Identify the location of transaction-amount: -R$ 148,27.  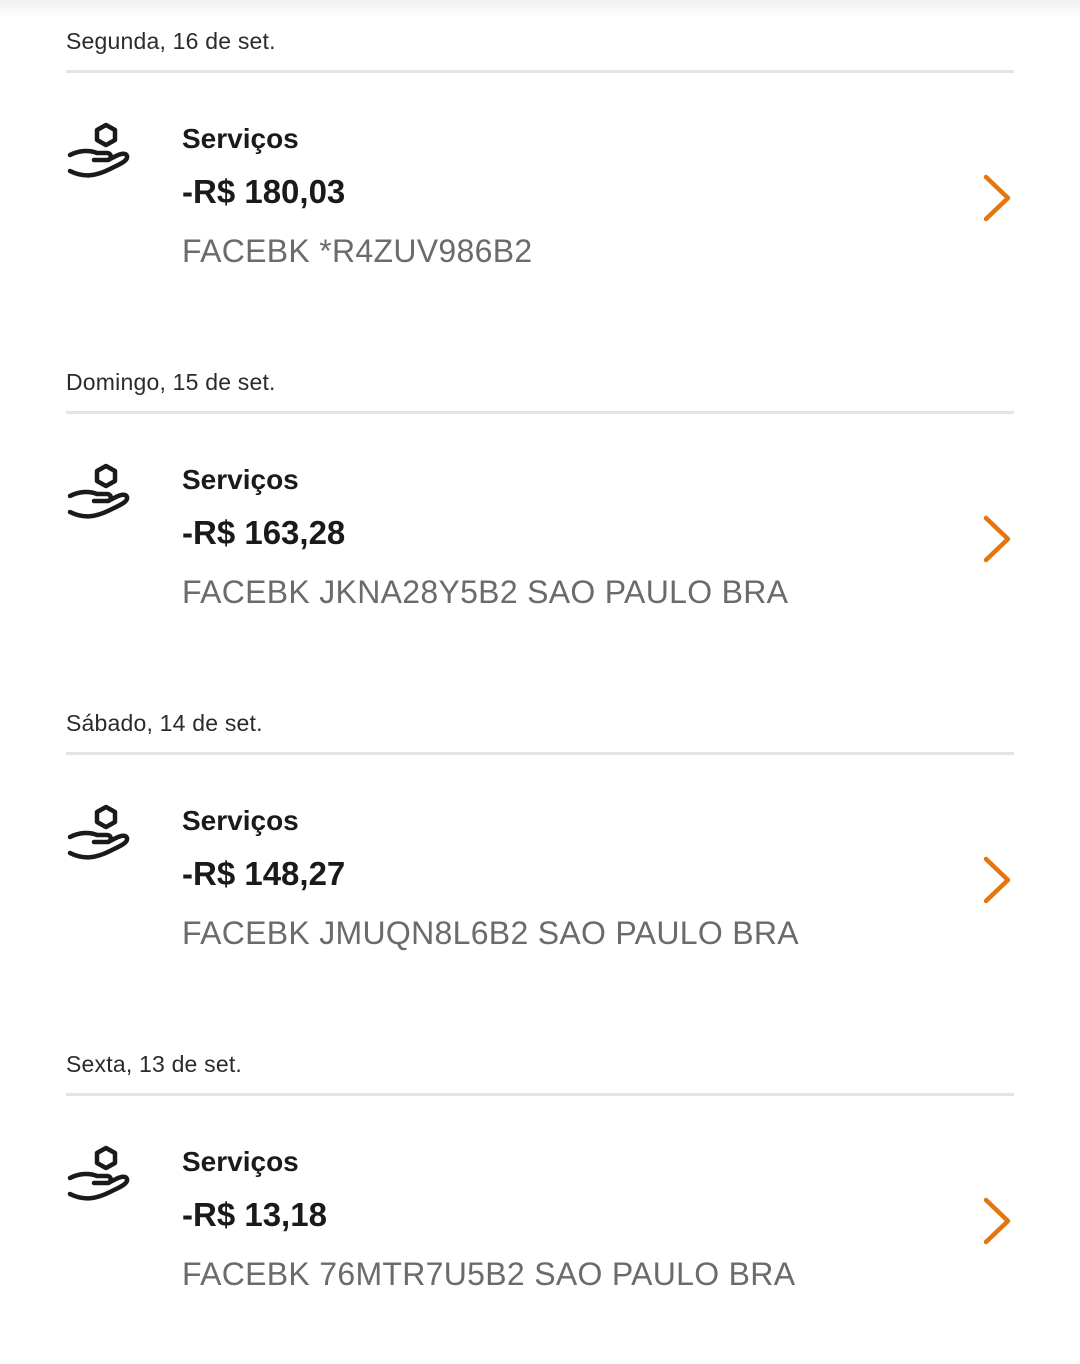
(264, 873).